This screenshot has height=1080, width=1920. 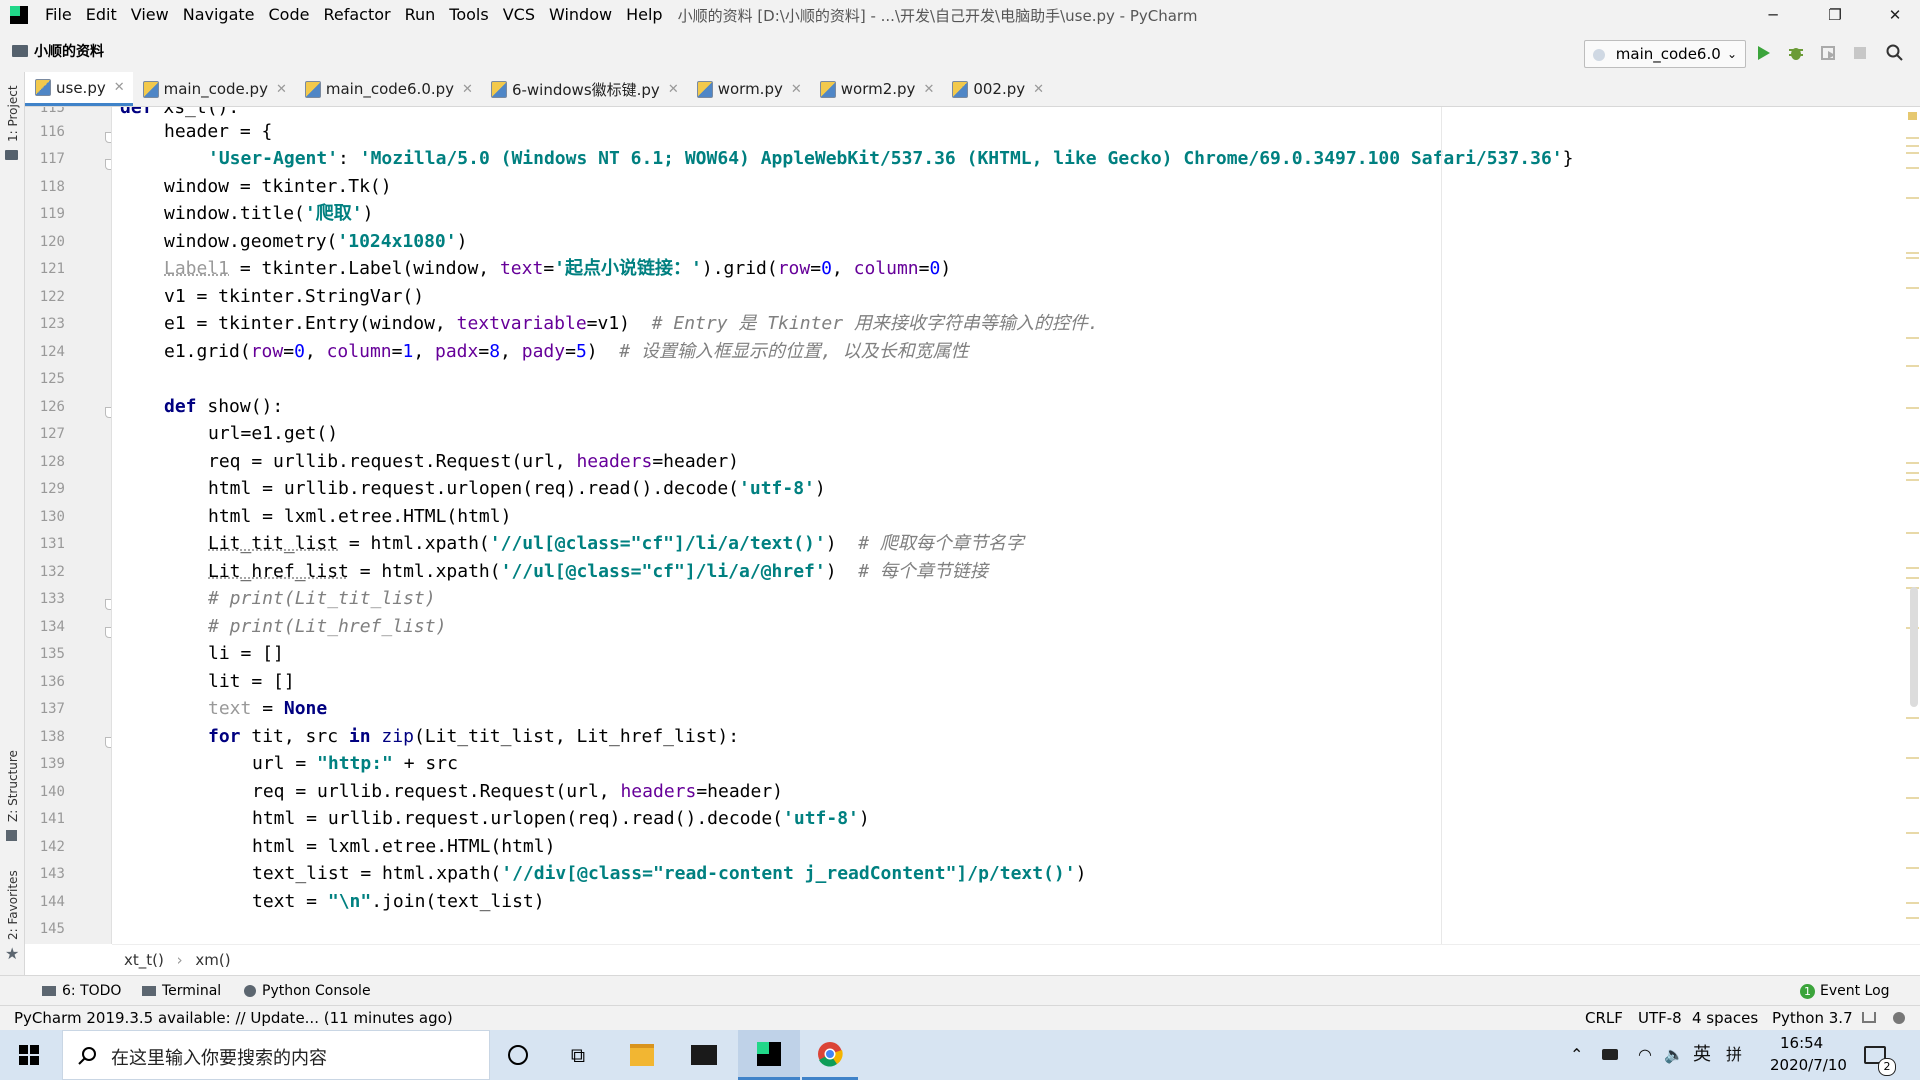 What do you see at coordinates (1674, 1055) in the screenshot?
I see `volume-icon: 🔈` at bounding box center [1674, 1055].